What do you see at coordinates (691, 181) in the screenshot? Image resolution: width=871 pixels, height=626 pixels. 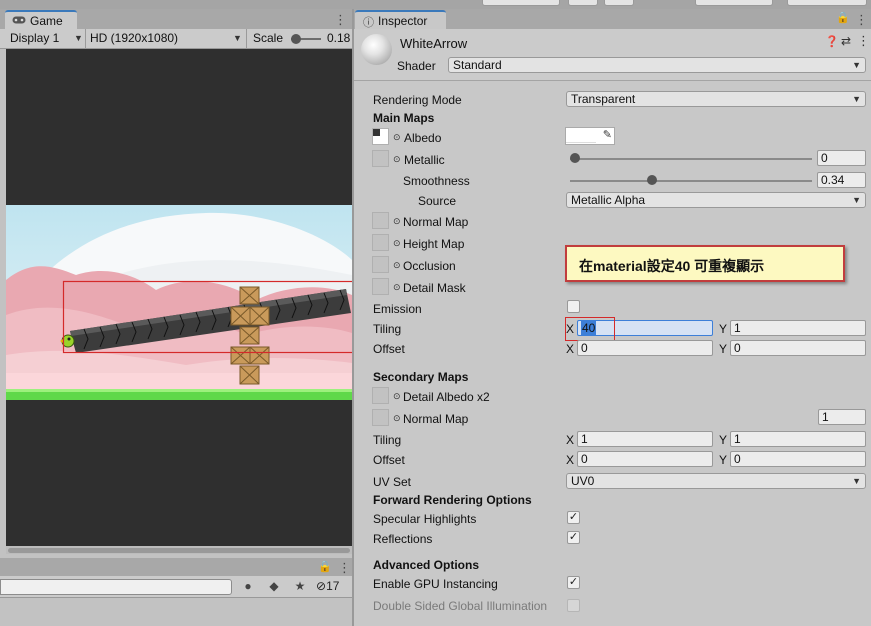 I see `smoothness-slider-track` at bounding box center [691, 181].